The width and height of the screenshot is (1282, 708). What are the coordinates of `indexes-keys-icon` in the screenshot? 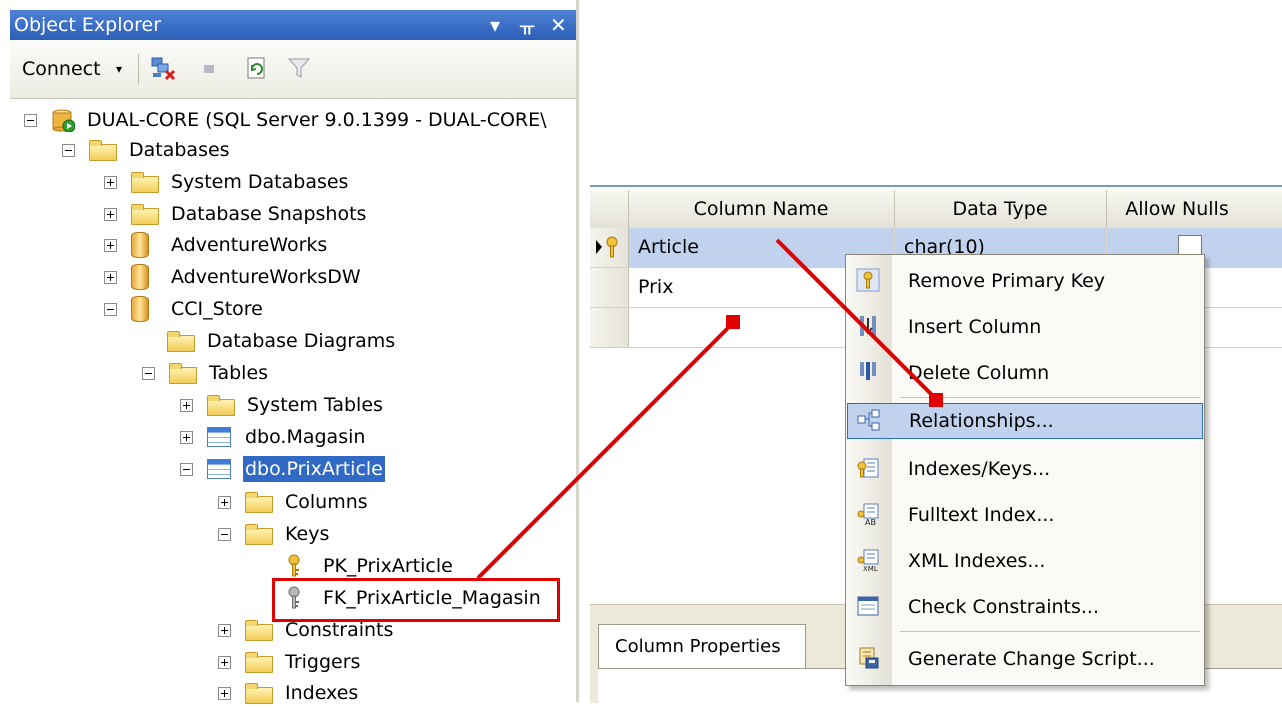 It's located at (868, 468).